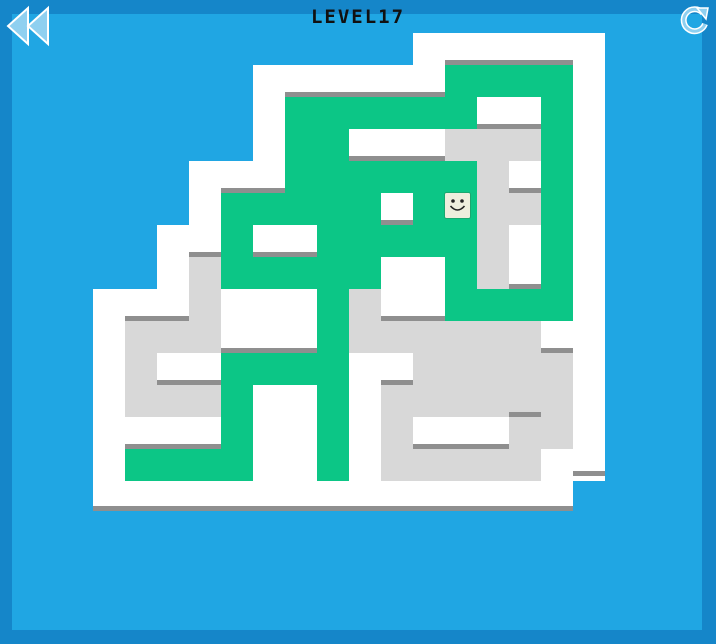 The width and height of the screenshot is (716, 644). What do you see at coordinates (358, 17) in the screenshot?
I see `level-title: LEVEL17` at bounding box center [358, 17].